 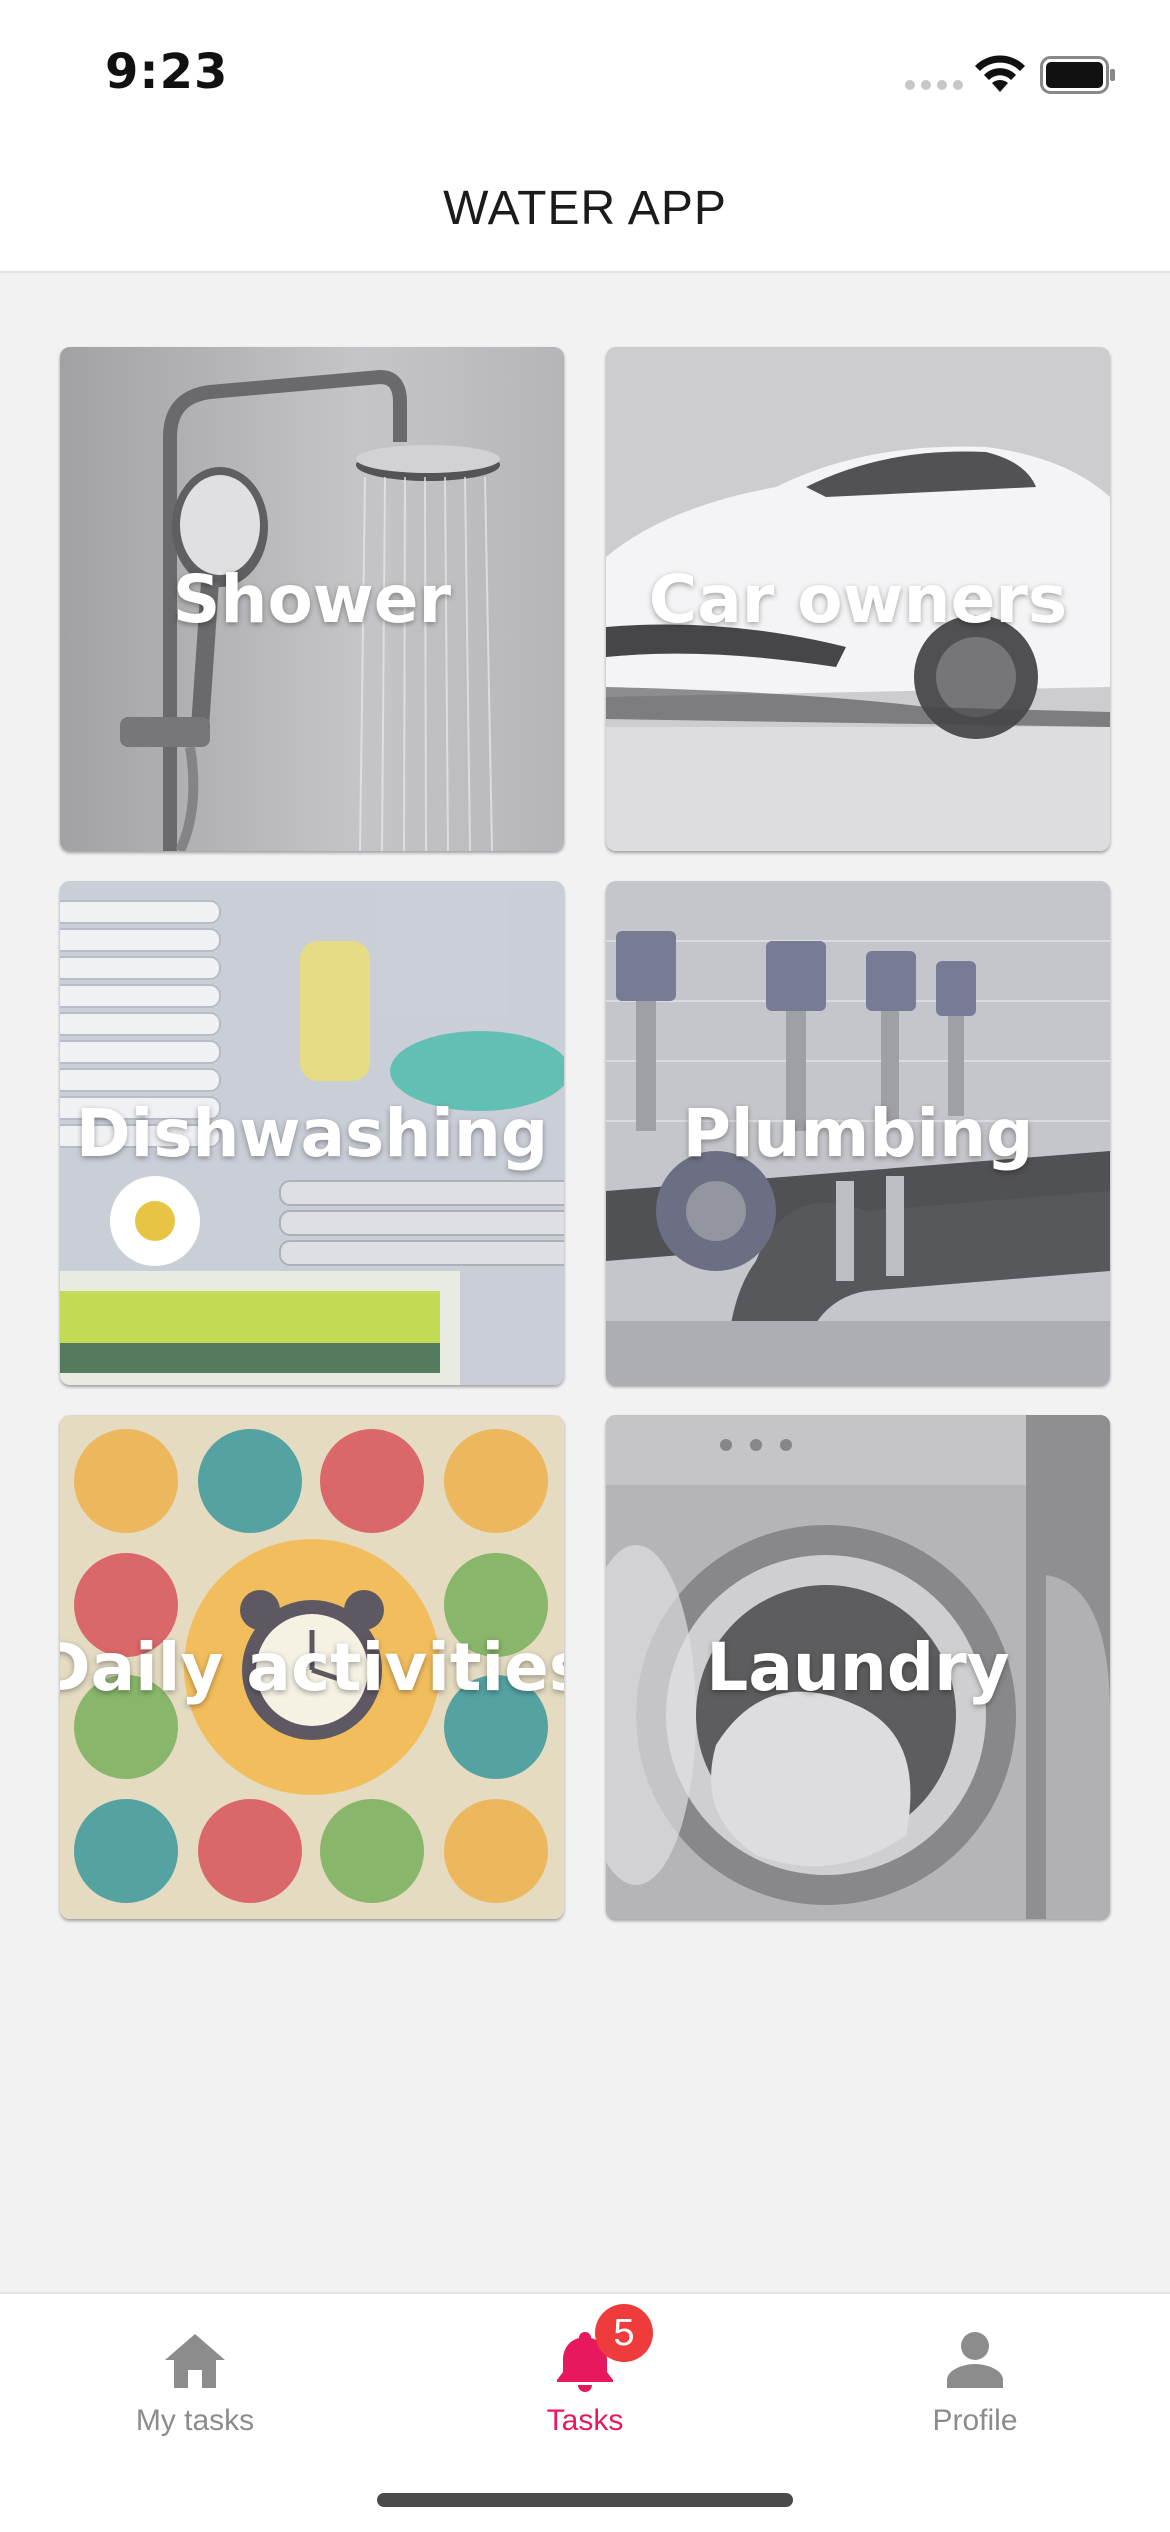 I want to click on category-label: Car owners, so click(x=858, y=599).